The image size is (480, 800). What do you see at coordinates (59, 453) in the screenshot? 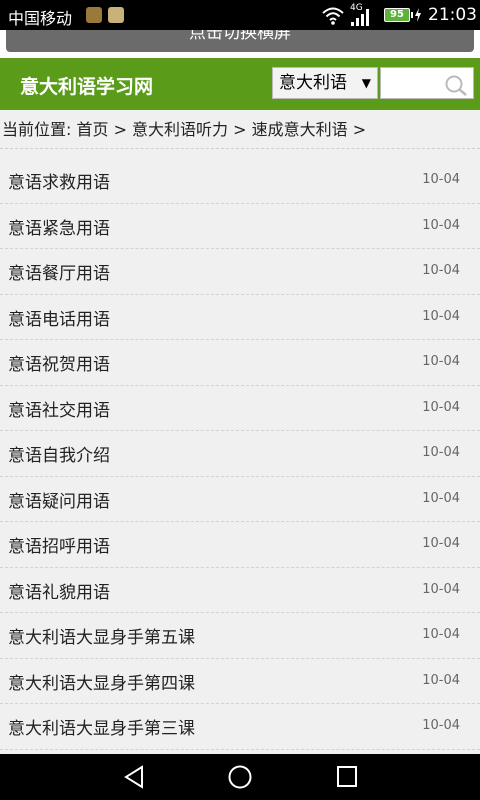
I see `list-item-title: 意语自我介绍` at bounding box center [59, 453].